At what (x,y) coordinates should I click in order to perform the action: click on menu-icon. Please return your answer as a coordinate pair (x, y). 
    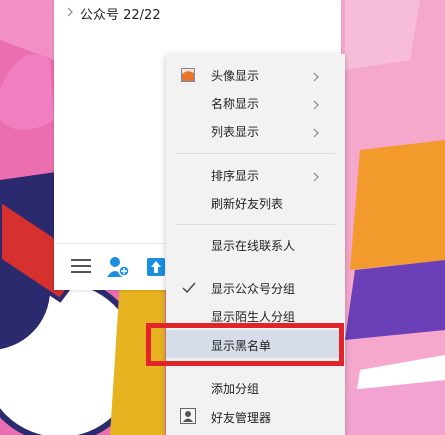
    Looking at the image, I should click on (81, 267).